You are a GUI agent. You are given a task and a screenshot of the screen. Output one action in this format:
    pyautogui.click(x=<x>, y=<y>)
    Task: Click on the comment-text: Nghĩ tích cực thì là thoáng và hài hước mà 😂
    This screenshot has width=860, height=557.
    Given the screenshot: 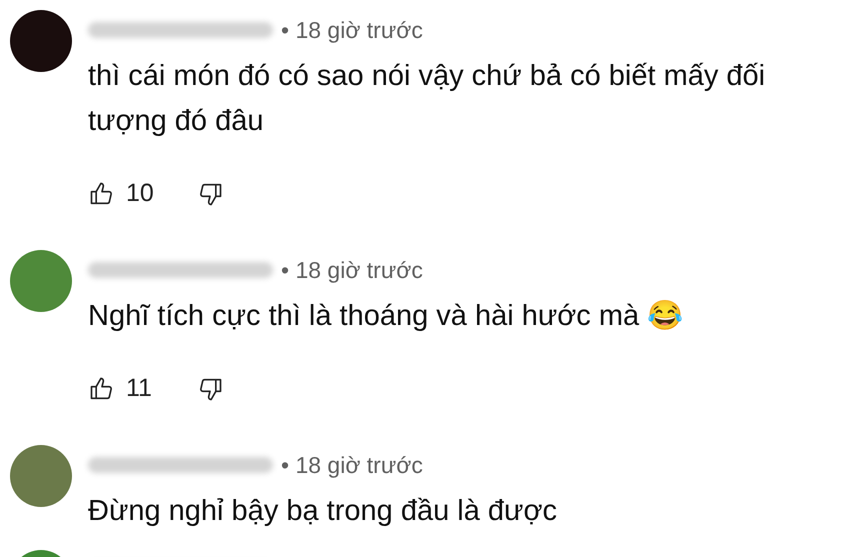 What is the action you would take?
    pyautogui.click(x=386, y=316)
    